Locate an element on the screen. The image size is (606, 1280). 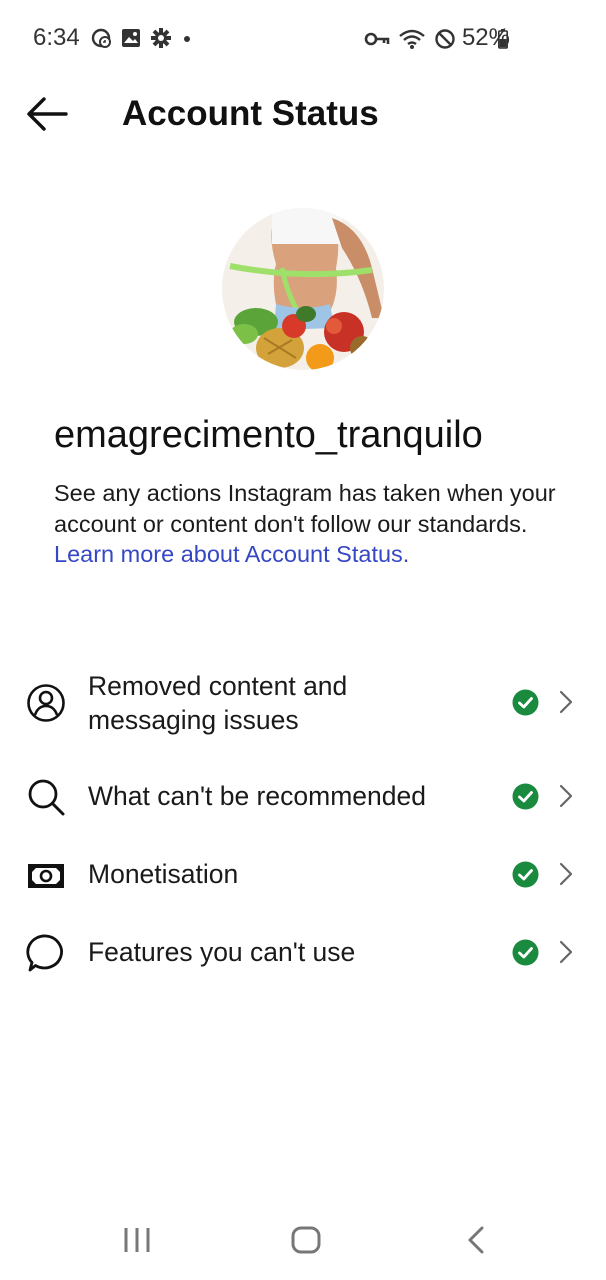
page-title: Account Status is located at coordinates (250, 113).